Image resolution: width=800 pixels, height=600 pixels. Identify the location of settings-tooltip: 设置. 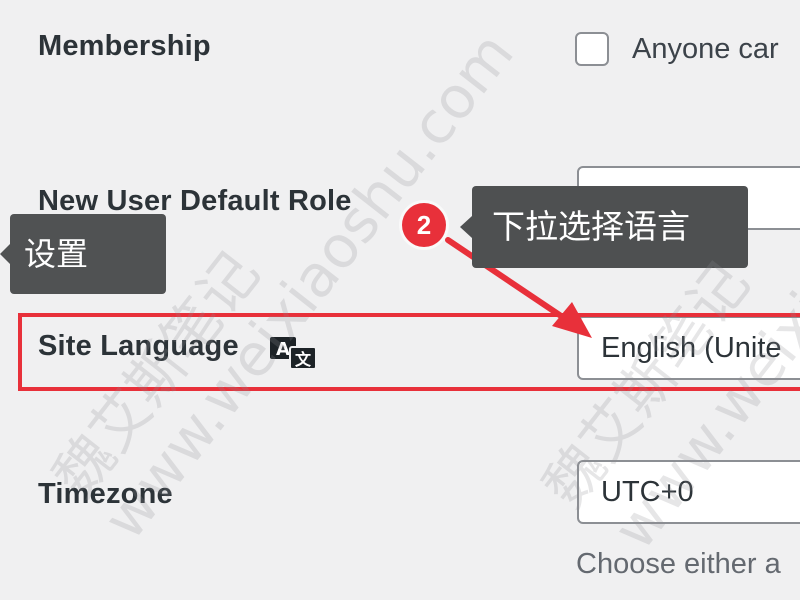
(83, 254).